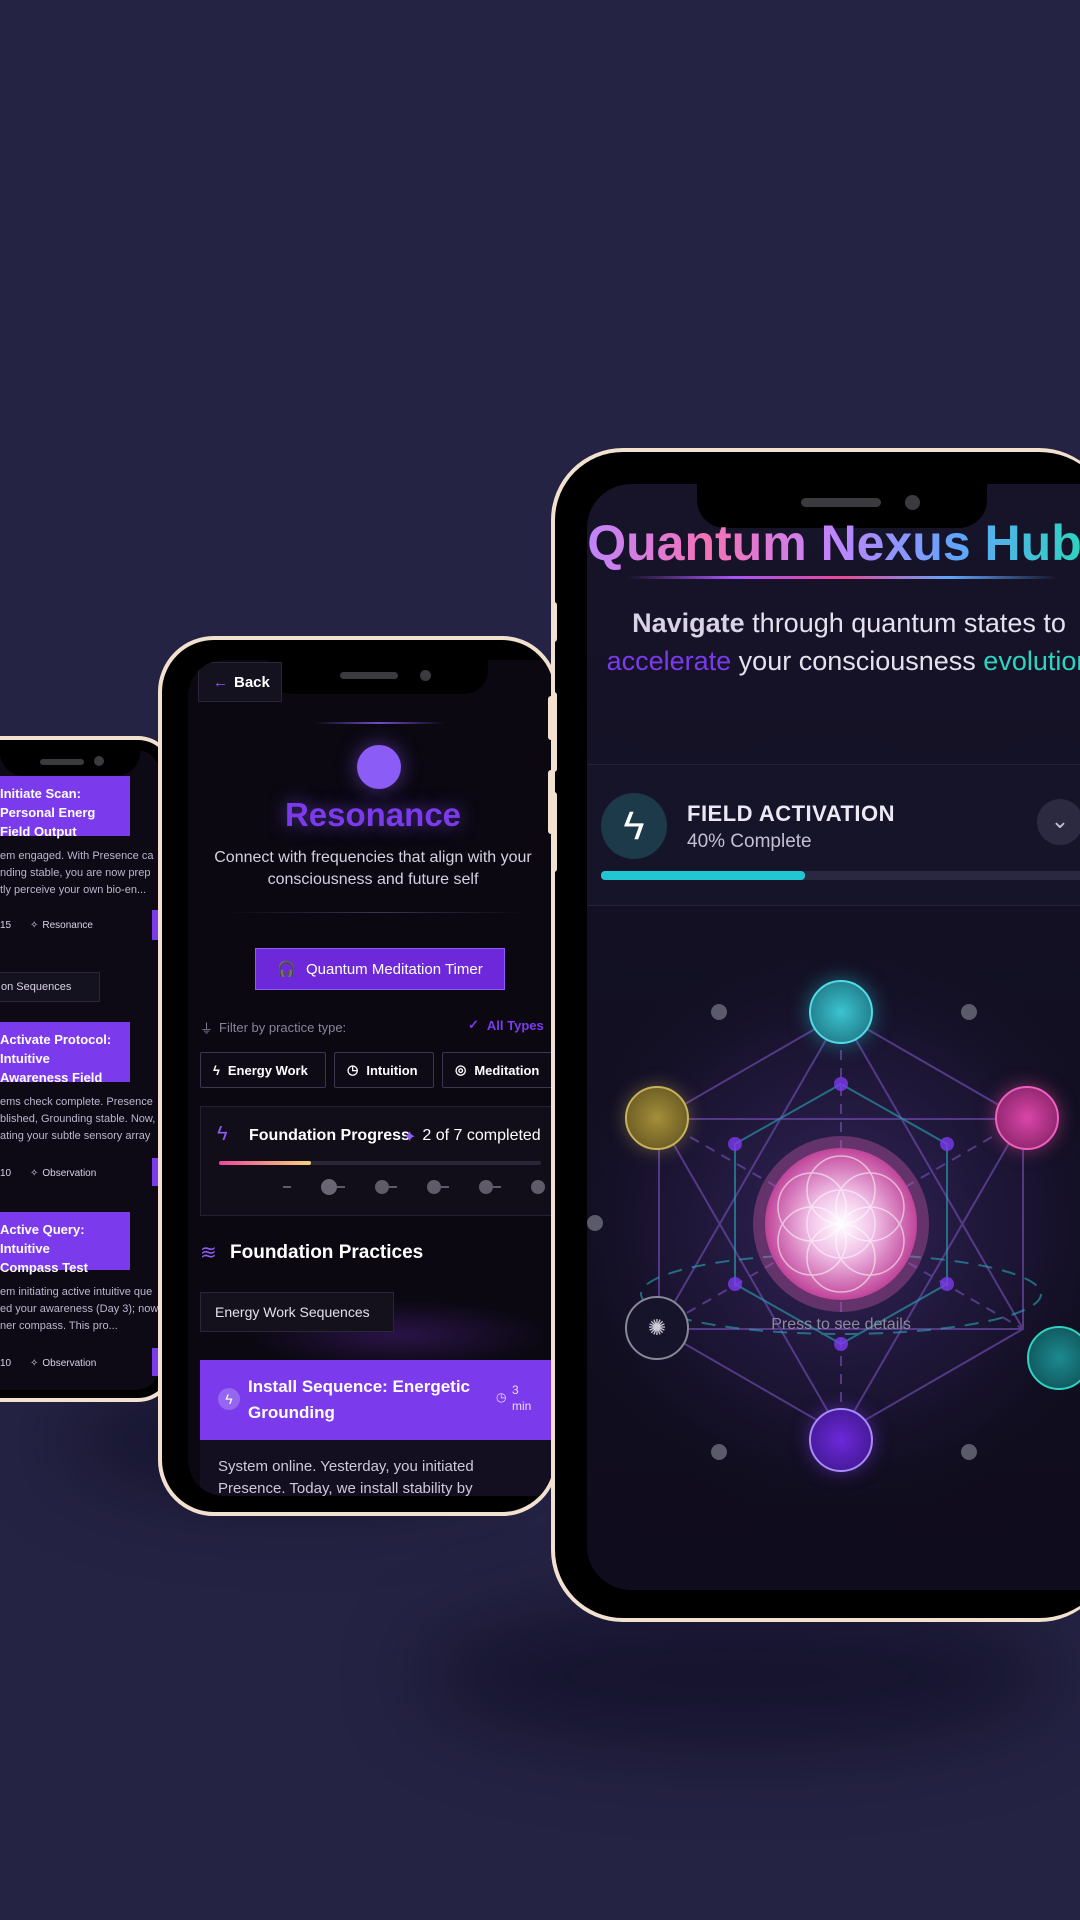 The width and height of the screenshot is (1080, 1920). I want to click on activation-fill, so click(703, 875).